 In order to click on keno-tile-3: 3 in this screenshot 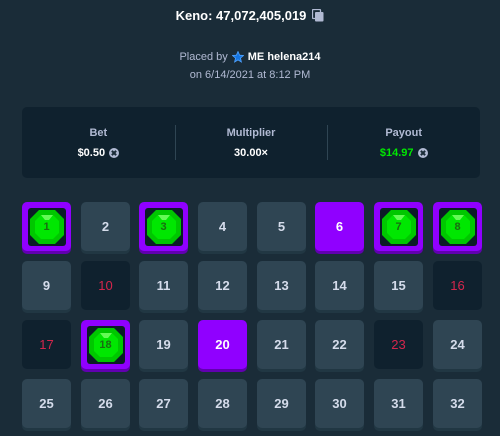, I will do `click(163, 226)`.